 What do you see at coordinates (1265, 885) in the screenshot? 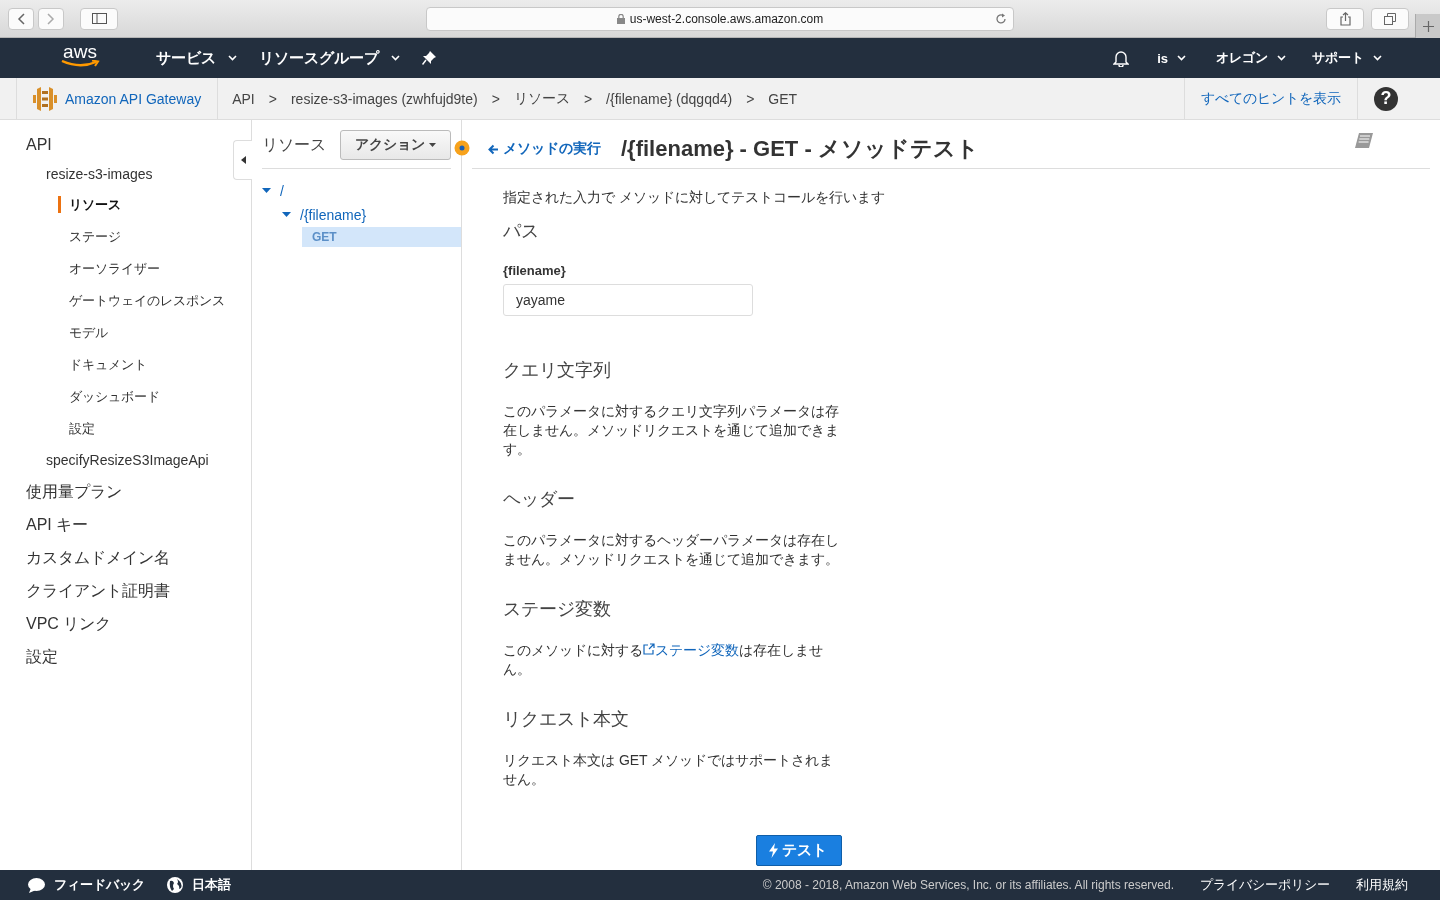
I see `privacy-link: プライバシーポリシー` at bounding box center [1265, 885].